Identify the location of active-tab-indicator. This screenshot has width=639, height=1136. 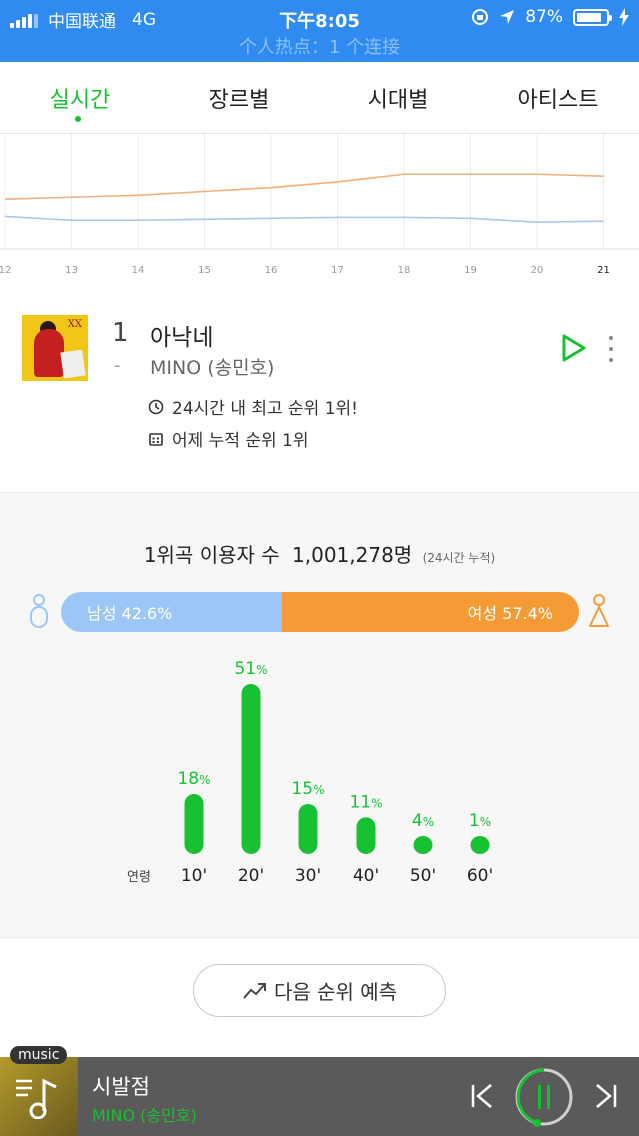
(78, 119).